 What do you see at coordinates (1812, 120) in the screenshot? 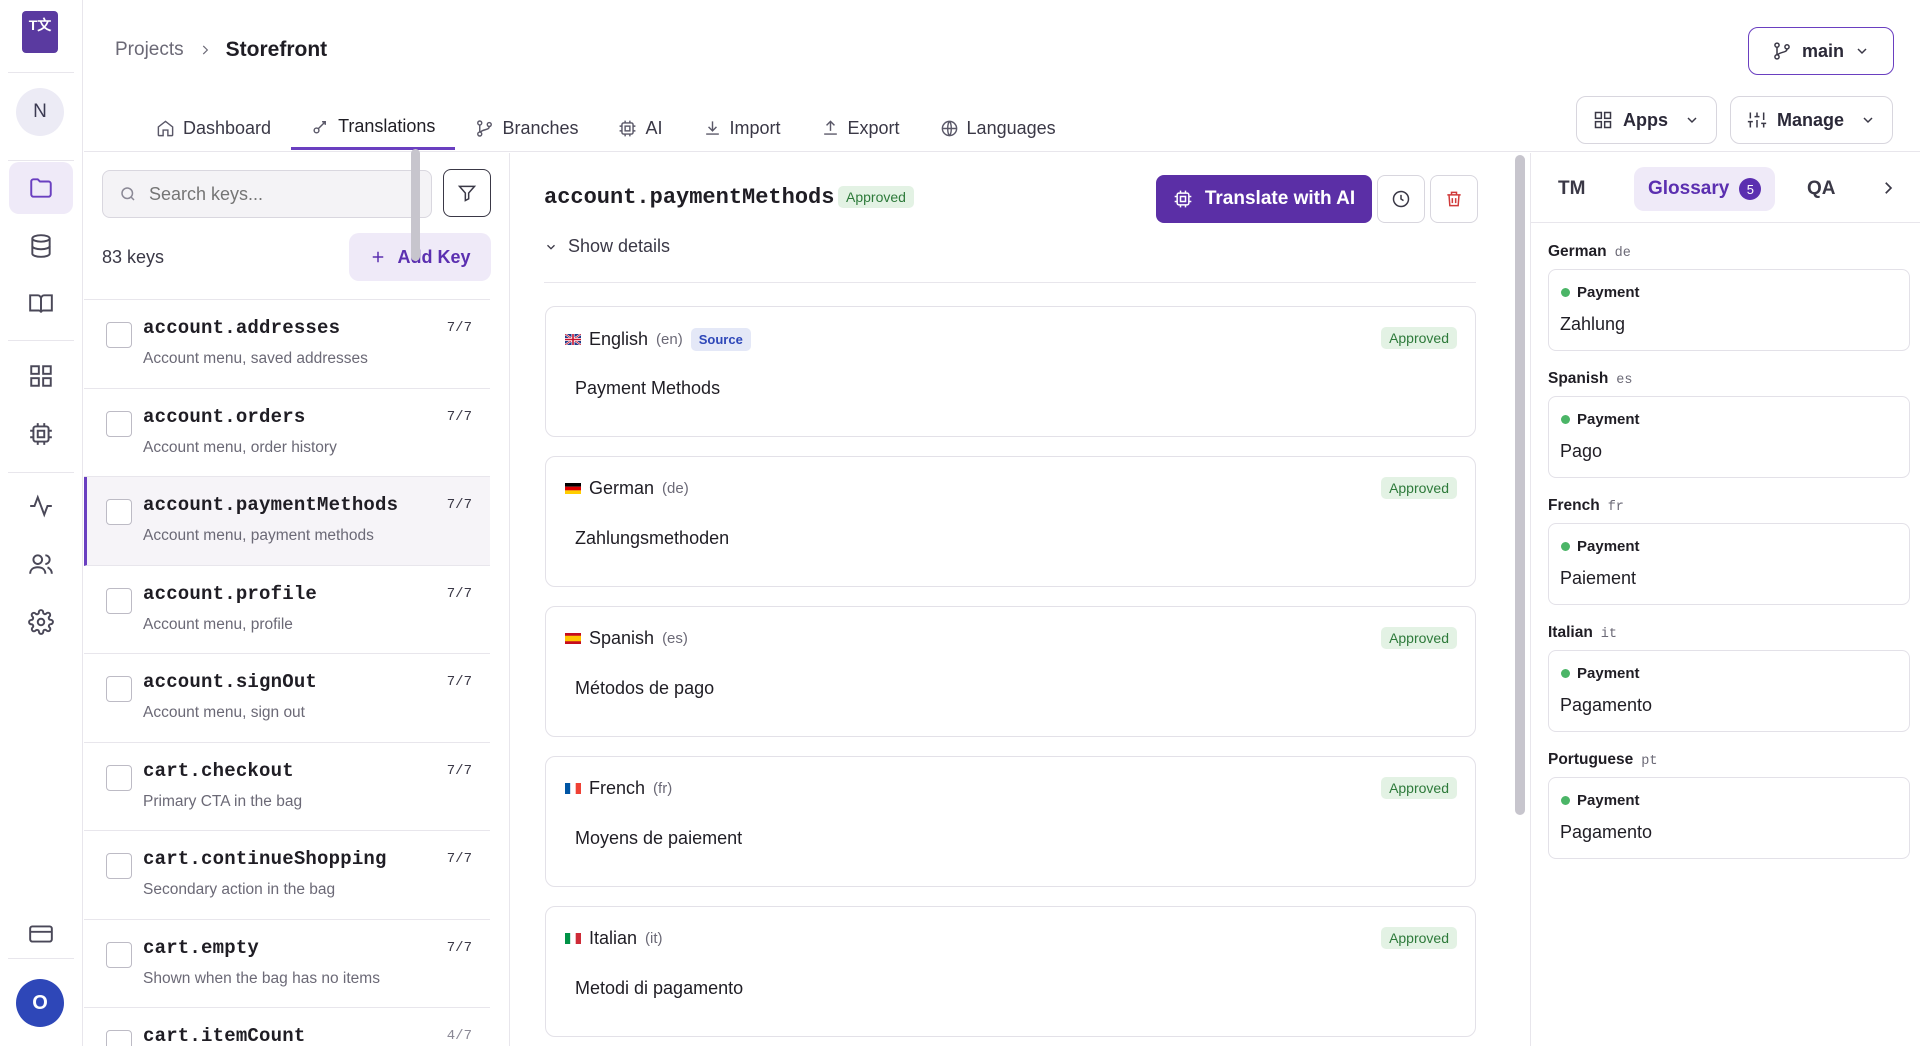
I see `manage-button: Manage` at bounding box center [1812, 120].